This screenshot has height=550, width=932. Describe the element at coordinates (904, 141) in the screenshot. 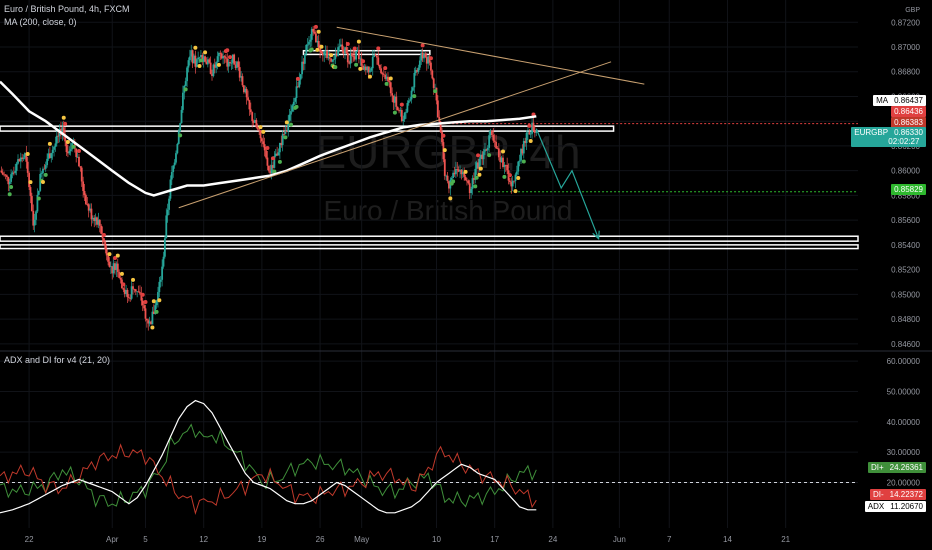

I see `bar-countdown: 02:02:27` at that location.